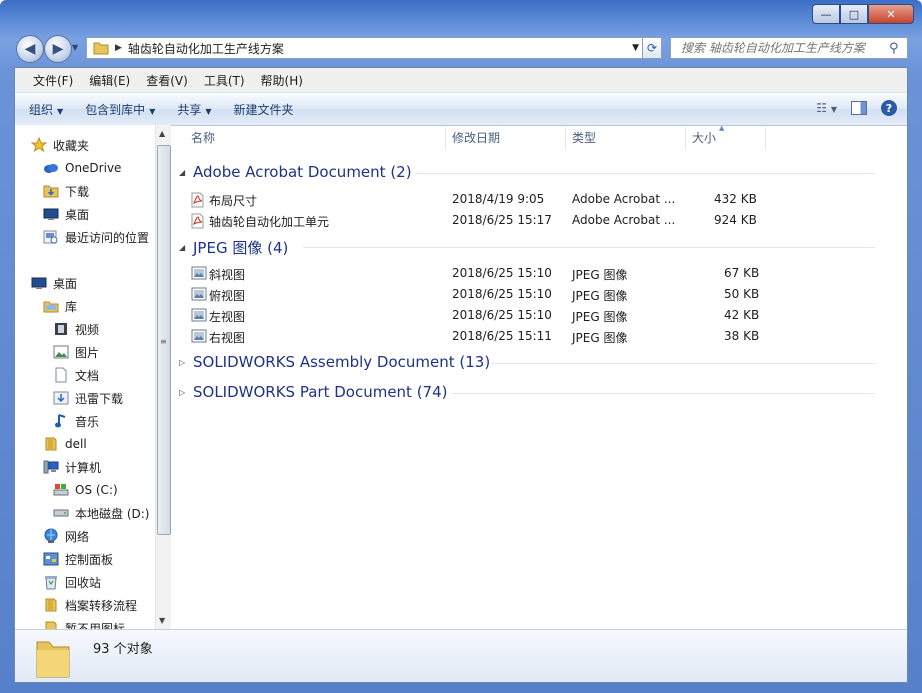 This screenshot has height=693, width=922. I want to click on group-title: Adobe Acrobat Document (2), so click(302, 172).